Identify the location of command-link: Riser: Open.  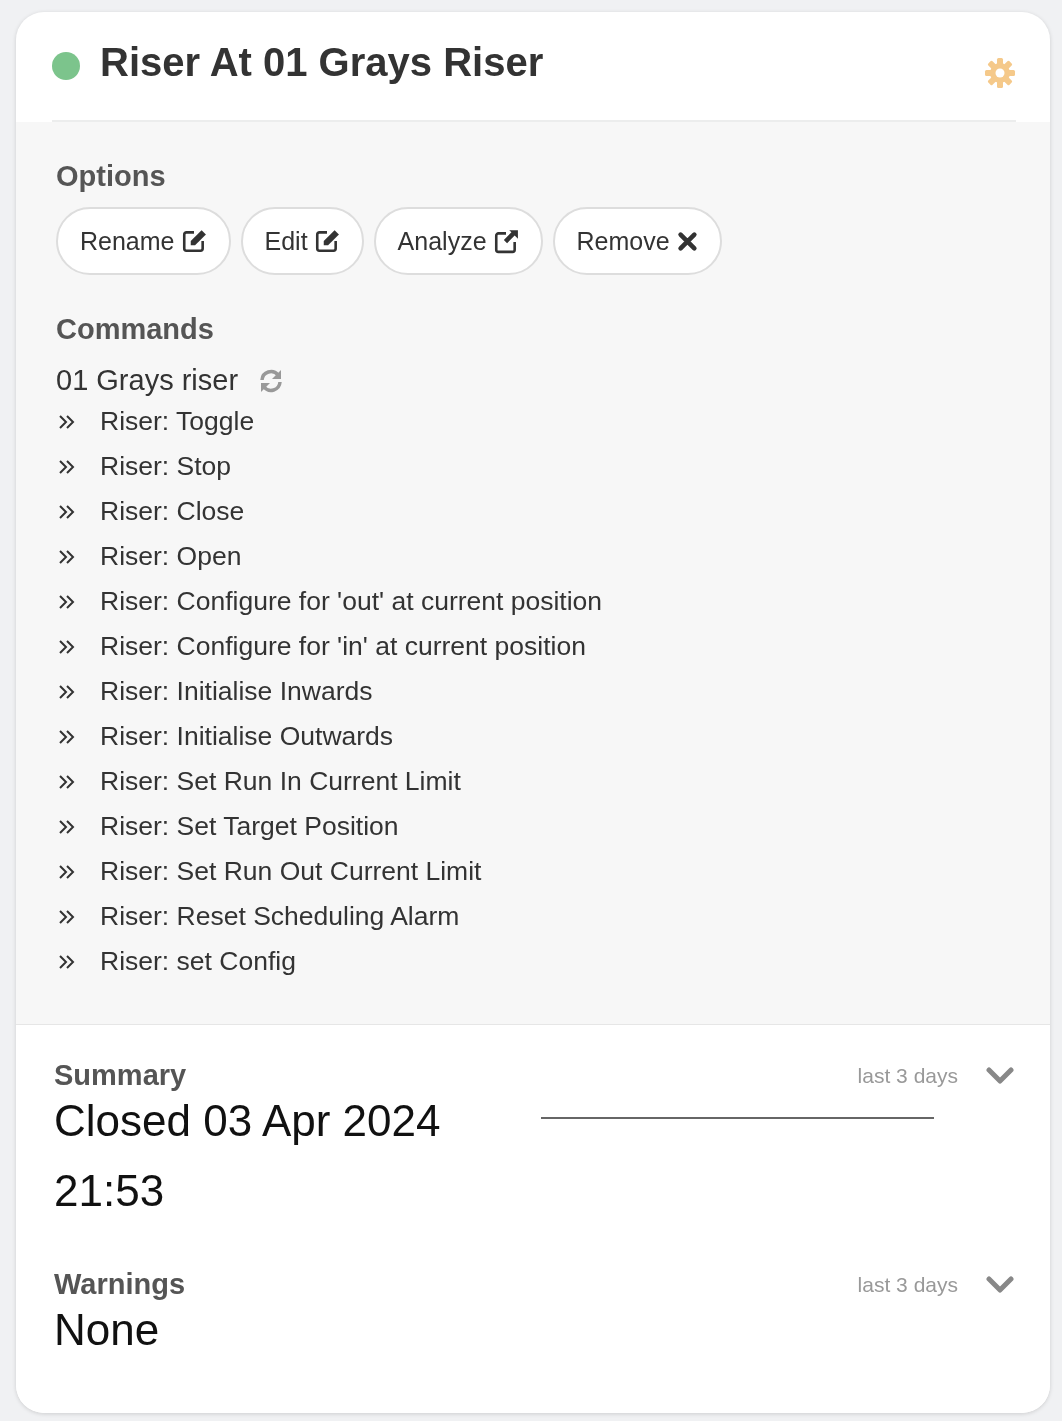
(171, 556).